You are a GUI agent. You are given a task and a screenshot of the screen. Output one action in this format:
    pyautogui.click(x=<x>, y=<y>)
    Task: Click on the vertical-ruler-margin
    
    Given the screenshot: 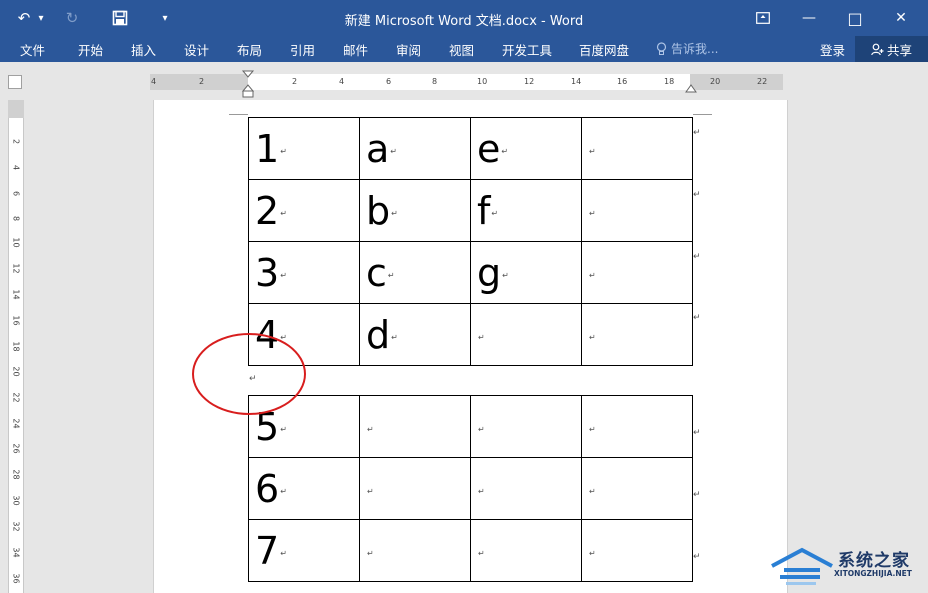 What is the action you would take?
    pyautogui.click(x=16, y=109)
    